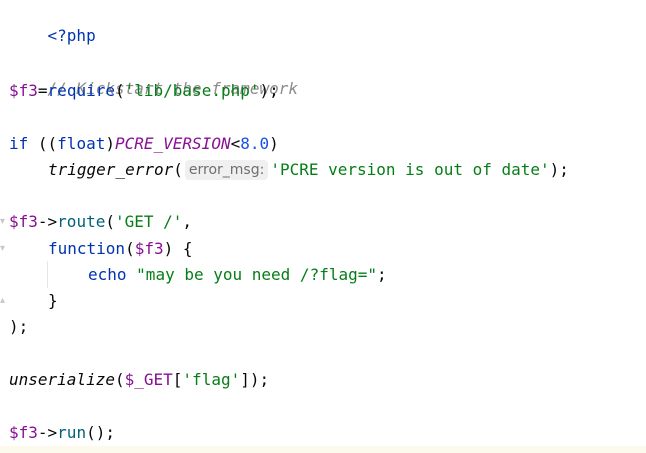 This screenshot has height=453, width=646. I want to click on punctuation: ) {, so click(178, 248).